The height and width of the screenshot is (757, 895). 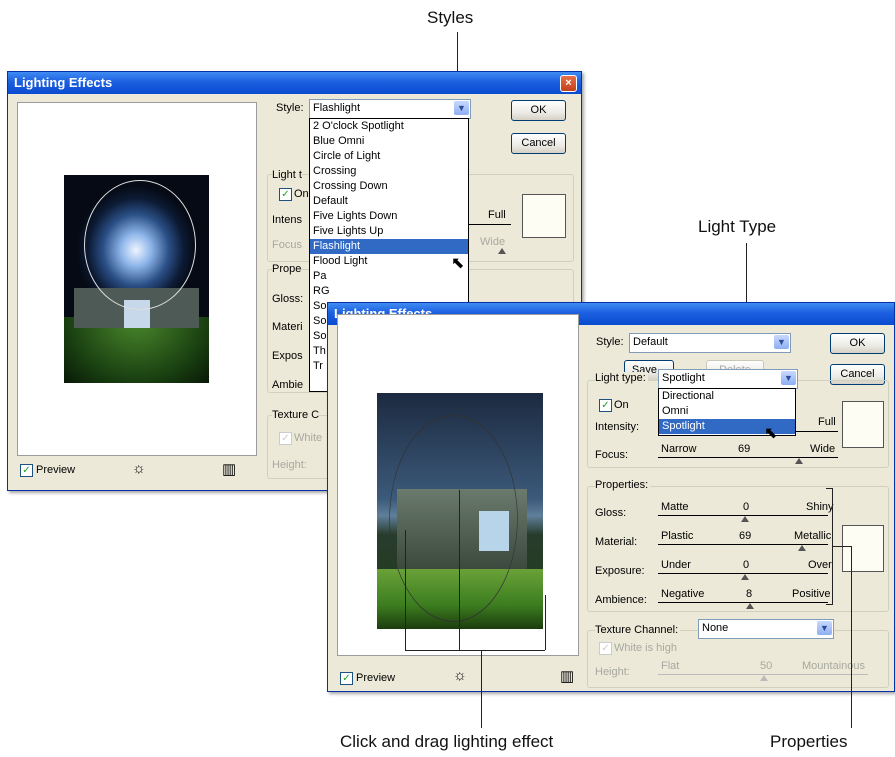 What do you see at coordinates (766, 629) in the screenshot?
I see `texture-channel-select: None ▼` at bounding box center [766, 629].